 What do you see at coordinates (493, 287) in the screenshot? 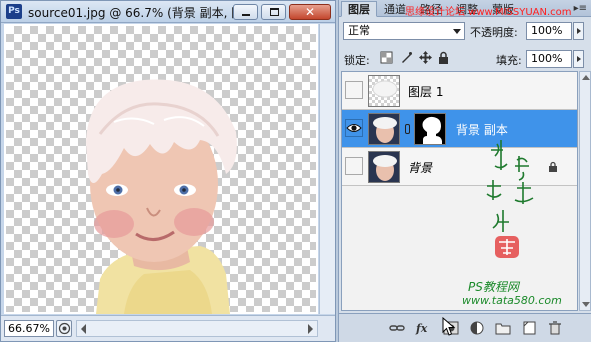
I see `ps-site-watermark: PS教程网` at bounding box center [493, 287].